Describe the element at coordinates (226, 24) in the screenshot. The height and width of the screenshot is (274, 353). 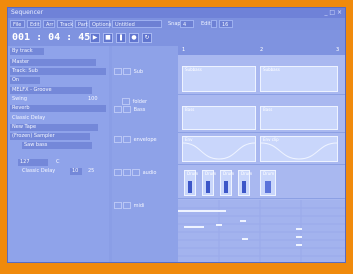
I see `edit-select: 16` at that location.